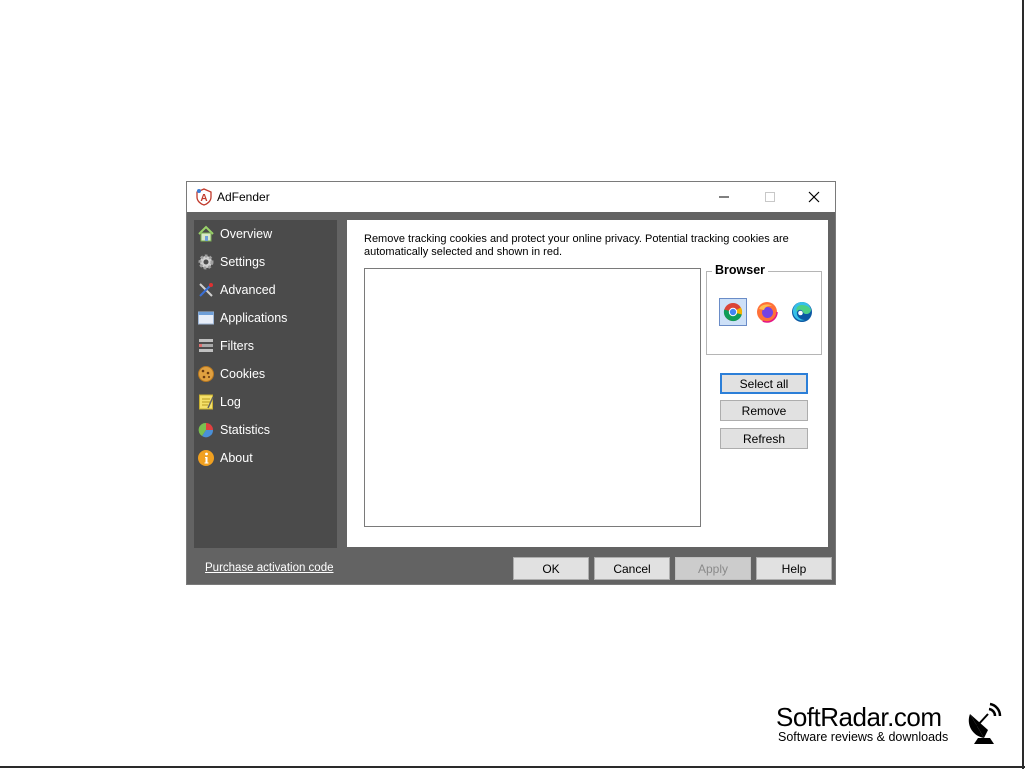 The image size is (1025, 769). Describe the element at coordinates (794, 568) in the screenshot. I see `help-button: Help` at that location.